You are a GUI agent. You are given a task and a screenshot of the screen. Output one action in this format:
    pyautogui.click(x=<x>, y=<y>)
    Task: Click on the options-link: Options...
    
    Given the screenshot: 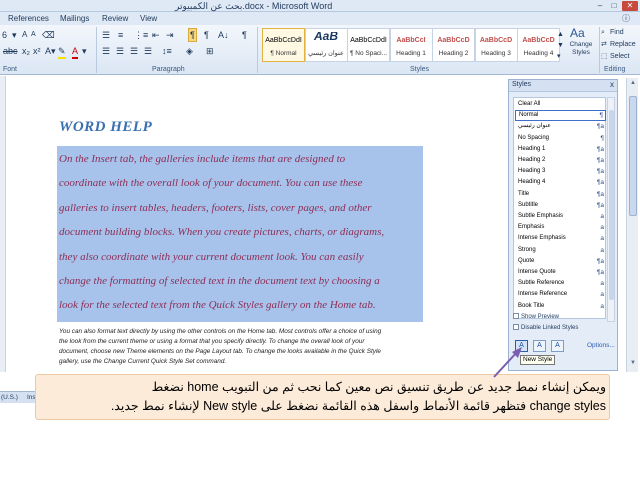 What is the action you would take?
    pyautogui.click(x=601, y=345)
    